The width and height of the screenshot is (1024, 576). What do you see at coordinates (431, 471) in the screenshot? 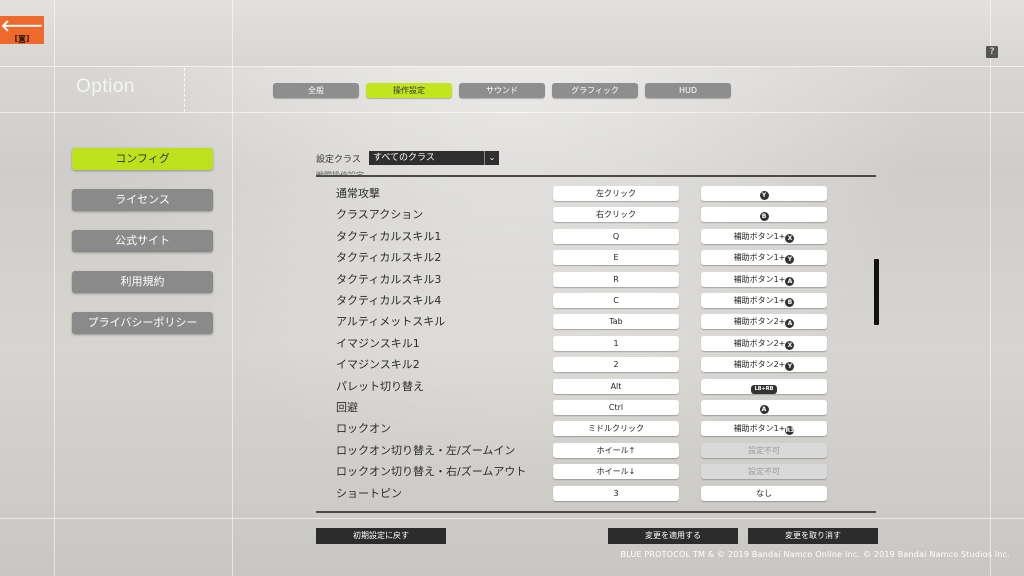
I see `binding-action-label: ロックオン切り替え・右/ズームアウト` at bounding box center [431, 471].